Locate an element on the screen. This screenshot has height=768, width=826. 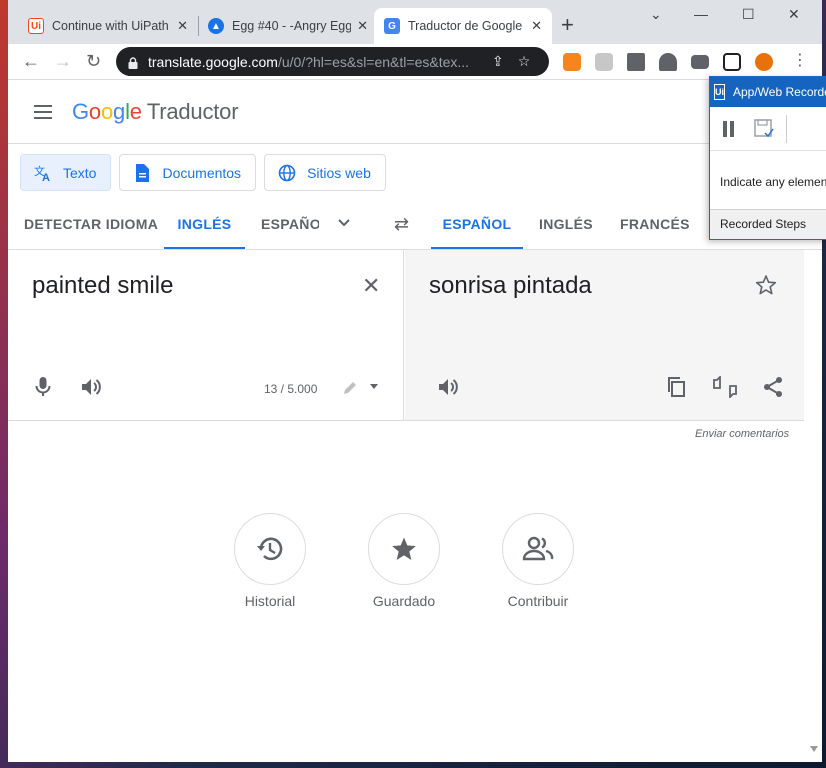
tab-uipath: Ui Continue with UiPath ✕ is located at coordinates (108, 26).